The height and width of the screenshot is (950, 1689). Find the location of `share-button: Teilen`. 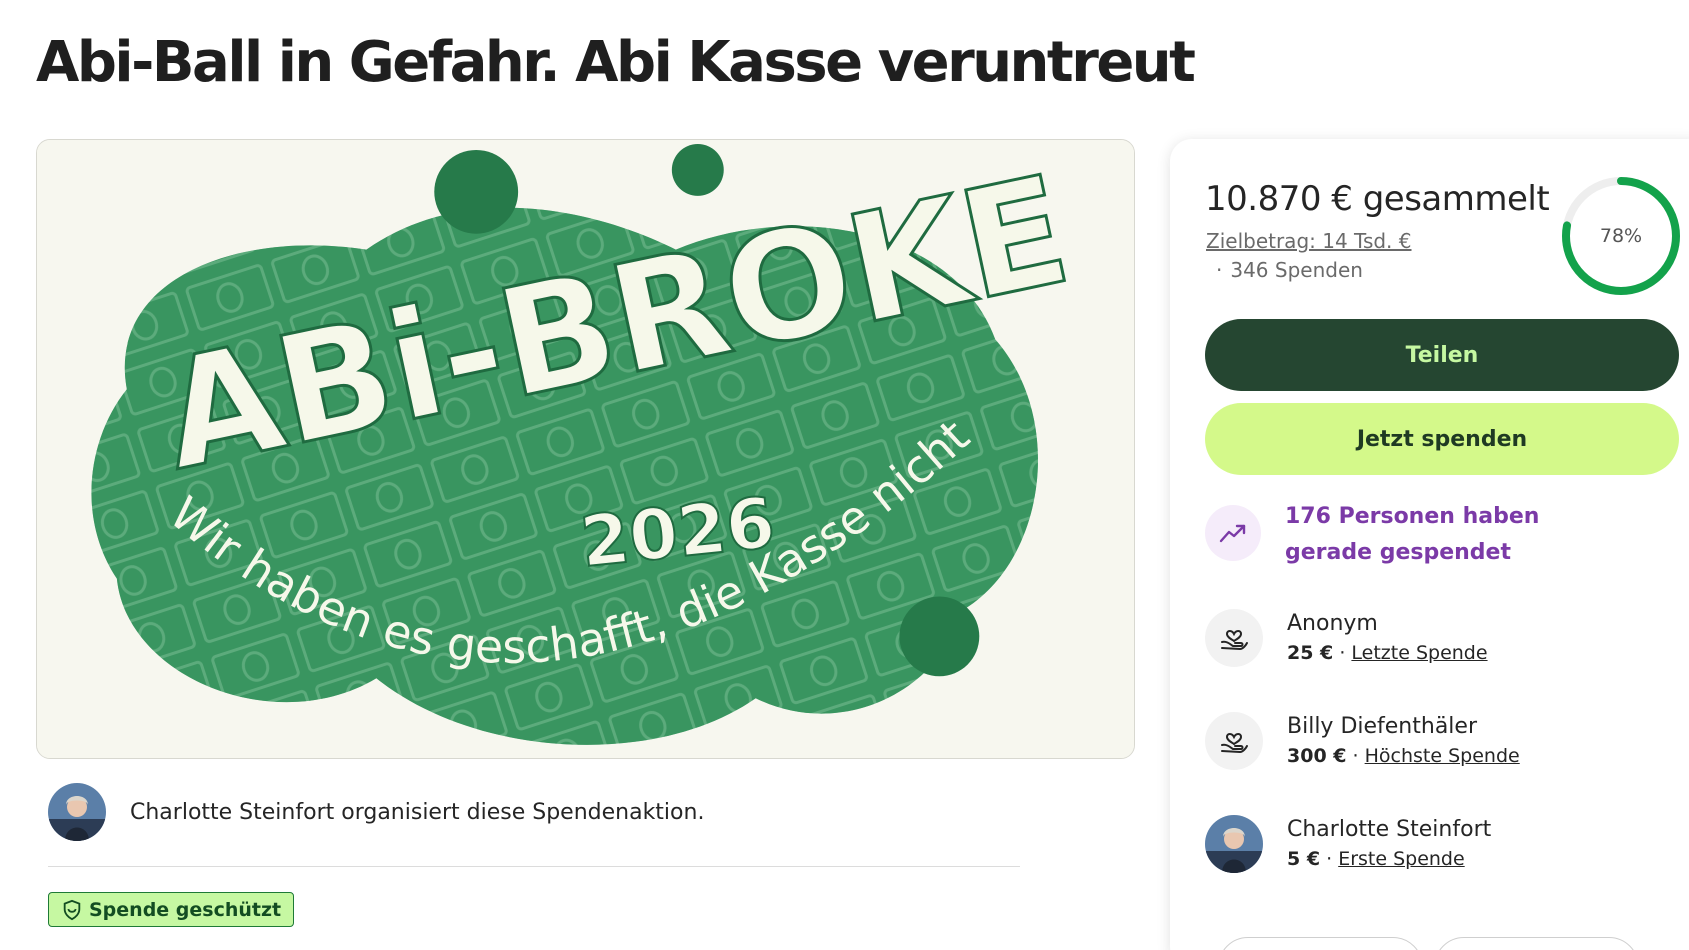

share-button: Teilen is located at coordinates (1442, 355).